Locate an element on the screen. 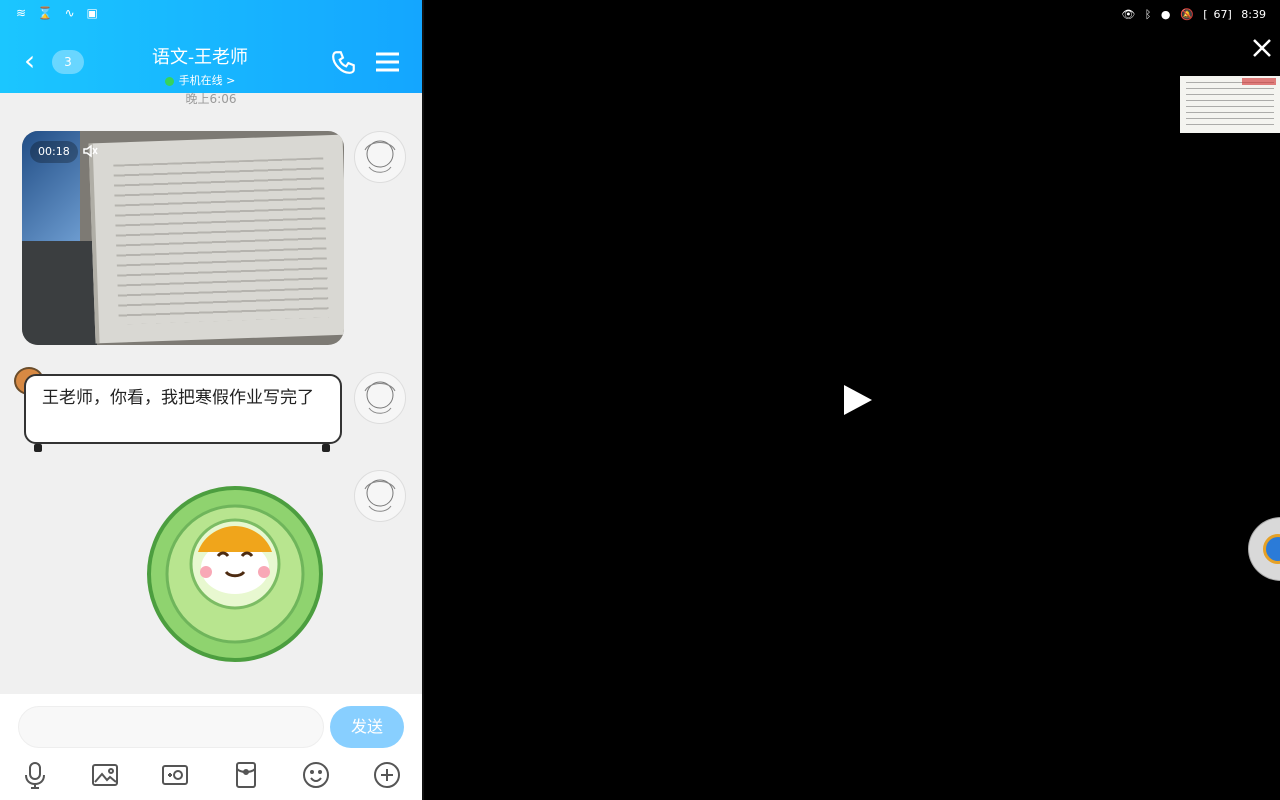 The height and width of the screenshot is (800, 1280). back-icon: ‹ is located at coordinates (29, 61).